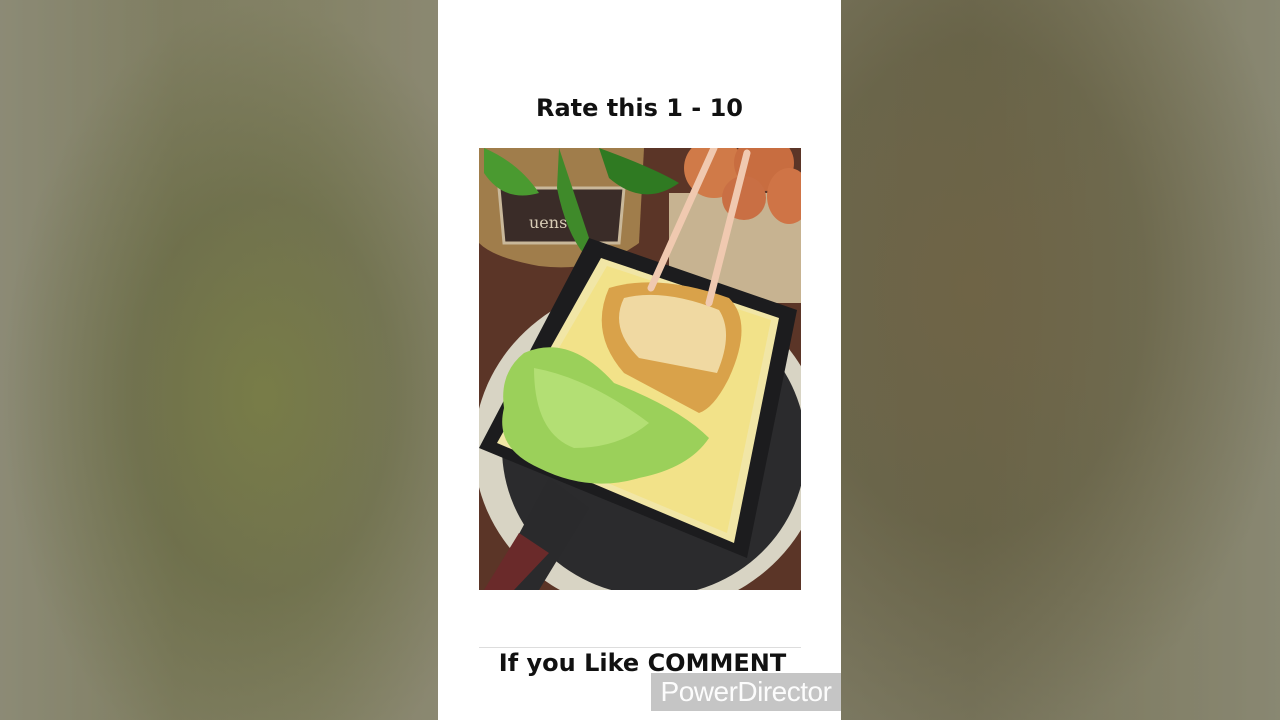 The height and width of the screenshot is (720, 1280). I want to click on caption-divider, so click(640, 647).